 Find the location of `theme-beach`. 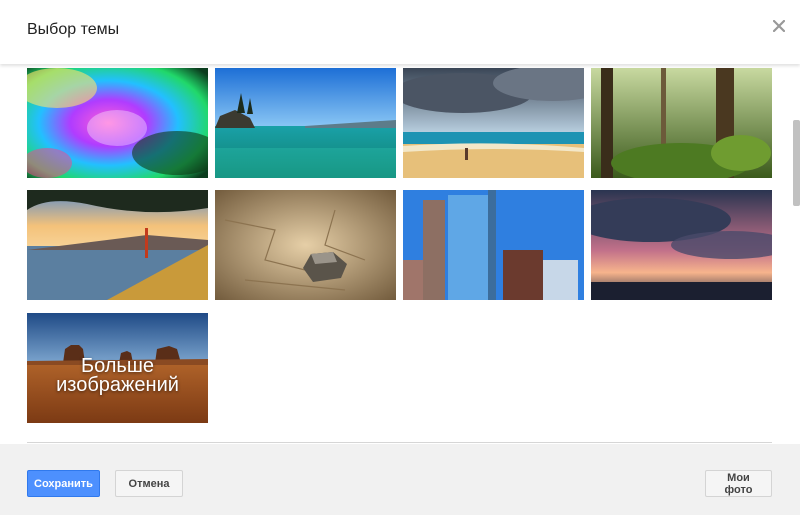

theme-beach is located at coordinates (493, 123).